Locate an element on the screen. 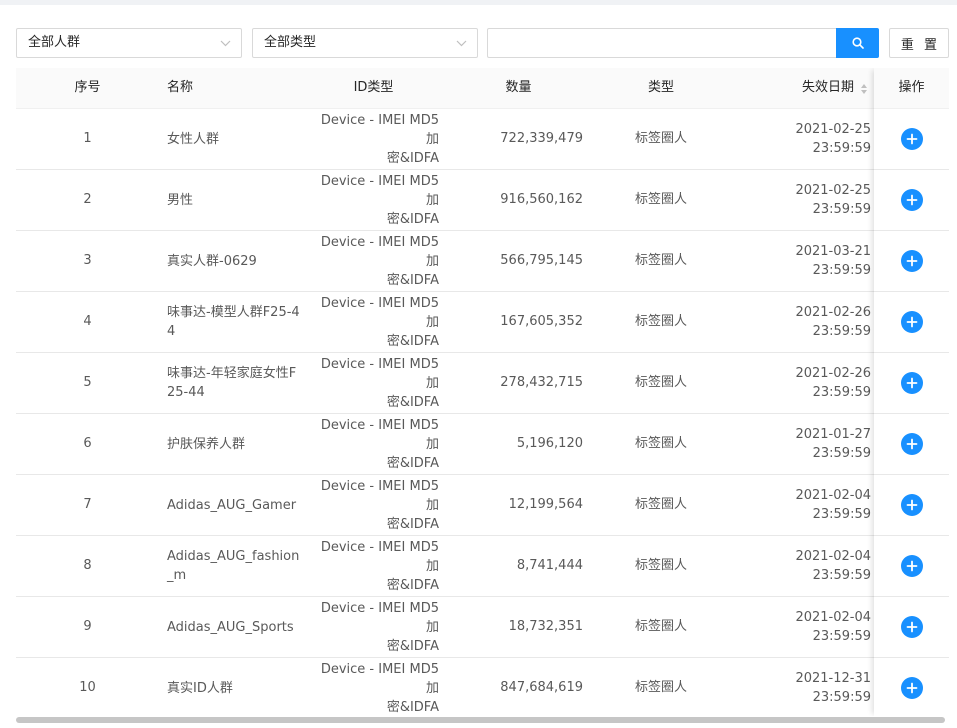 This screenshot has height=728, width=957. header-name: 名称 is located at coordinates (180, 87).